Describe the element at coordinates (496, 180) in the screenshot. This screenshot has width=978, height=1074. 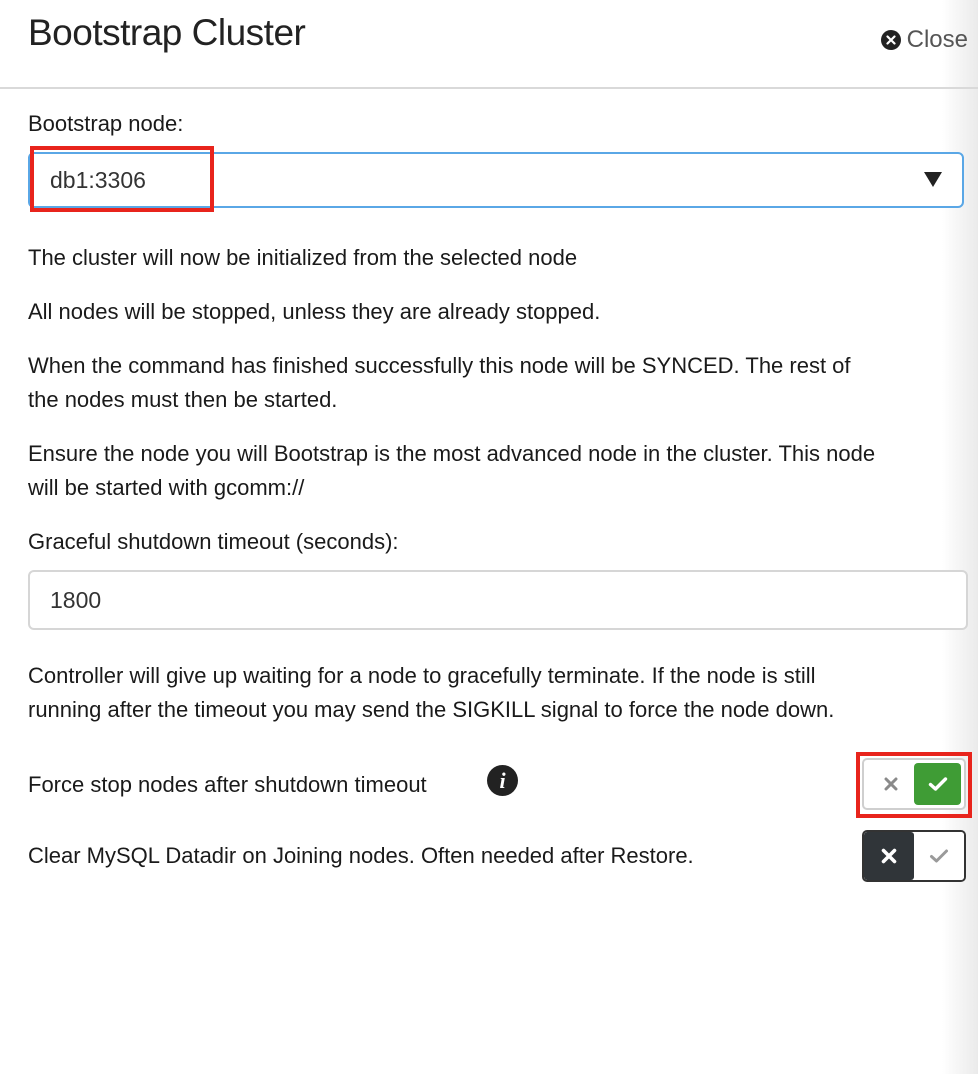
I see `bootstrap-node-select: db1:3306` at that location.